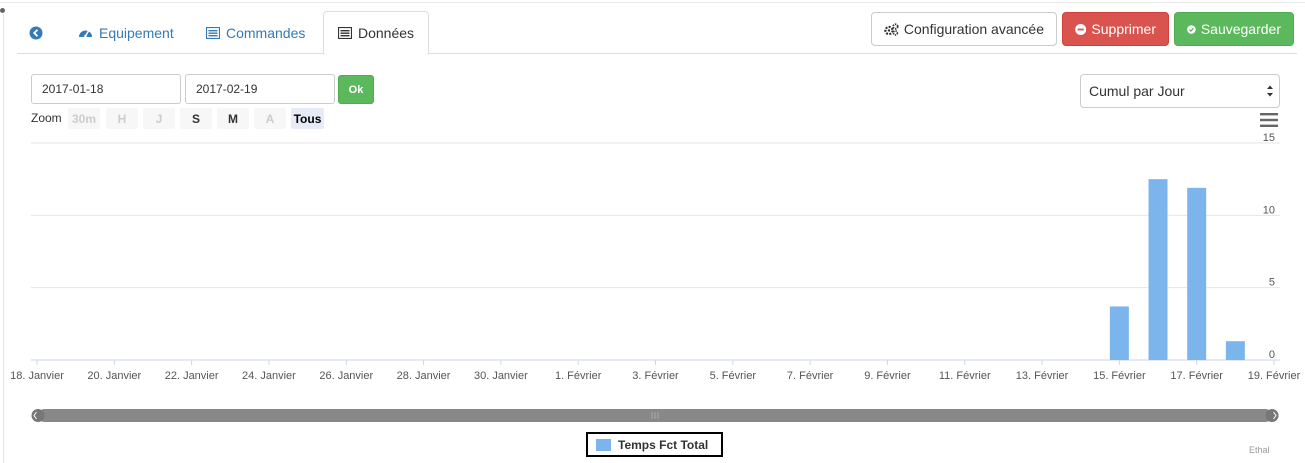 The width and height of the screenshot is (1305, 463). Describe the element at coordinates (1042, 376) in the screenshot. I see `x-tick-label: 13. Février` at that location.